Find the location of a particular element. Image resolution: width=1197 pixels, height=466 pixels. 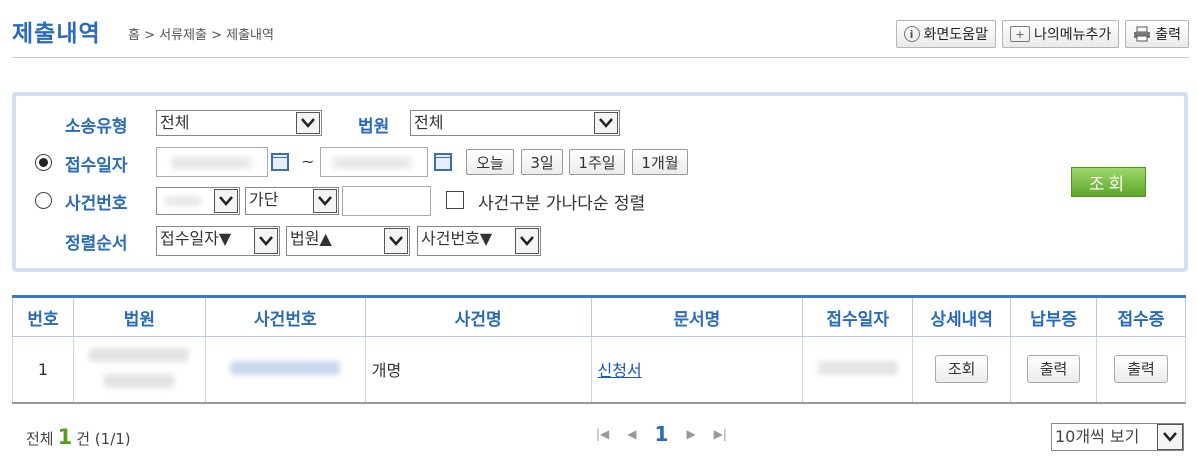

detail-view-button: 조회 is located at coordinates (961, 369).